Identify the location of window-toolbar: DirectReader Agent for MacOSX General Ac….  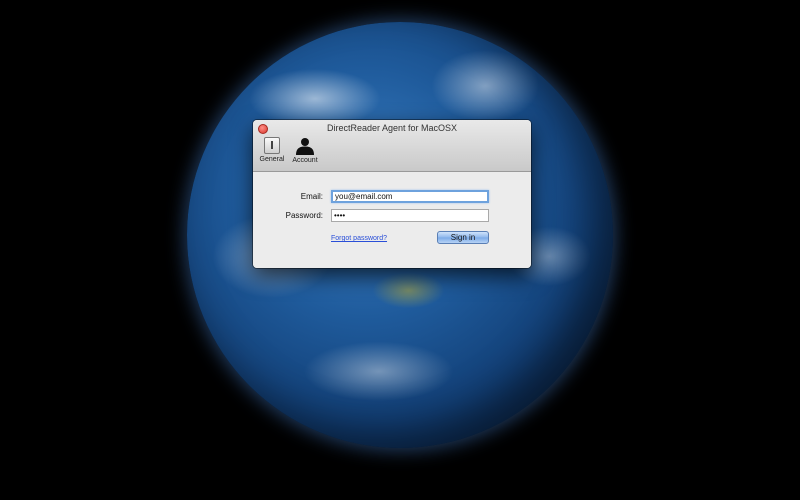
(392, 146).